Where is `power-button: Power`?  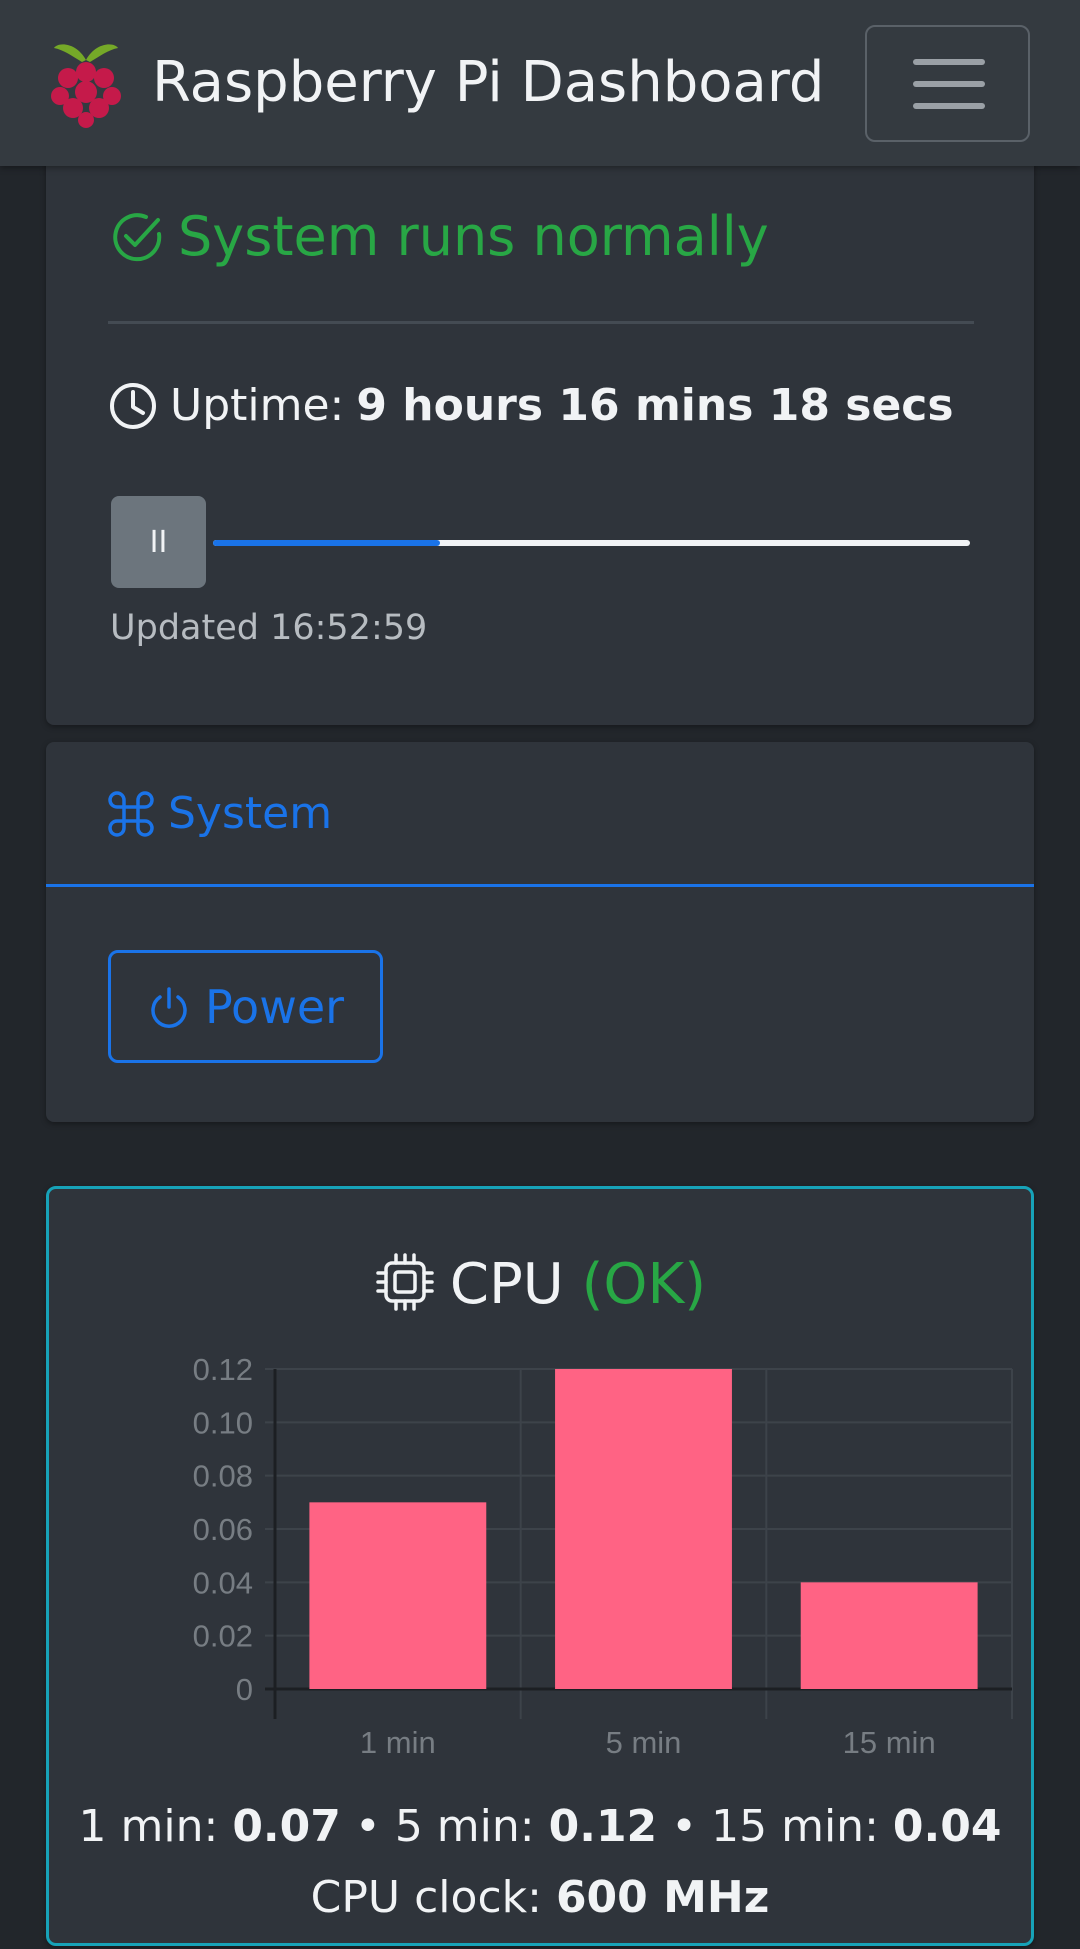 power-button: Power is located at coordinates (245, 1006).